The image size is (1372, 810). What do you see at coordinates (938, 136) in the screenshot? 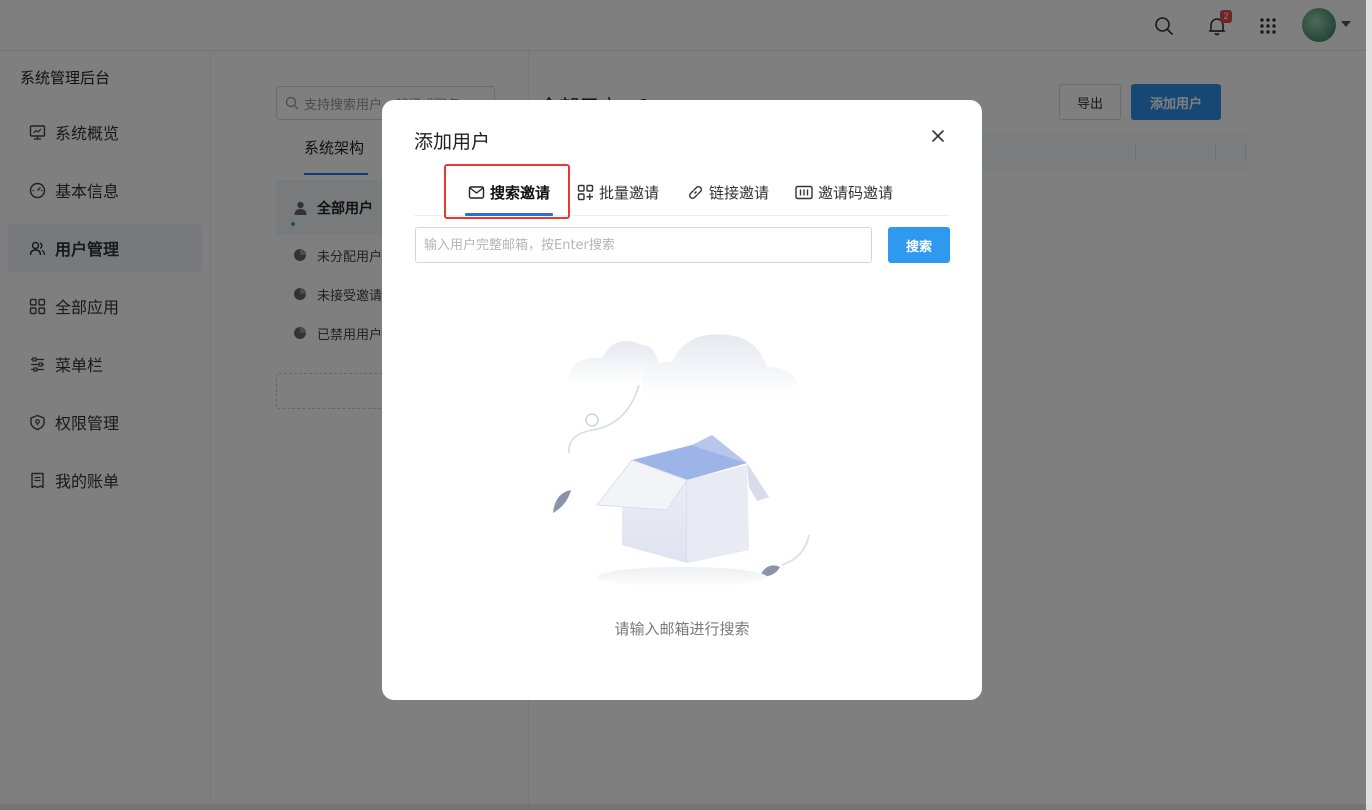
I see `close-icon` at bounding box center [938, 136].